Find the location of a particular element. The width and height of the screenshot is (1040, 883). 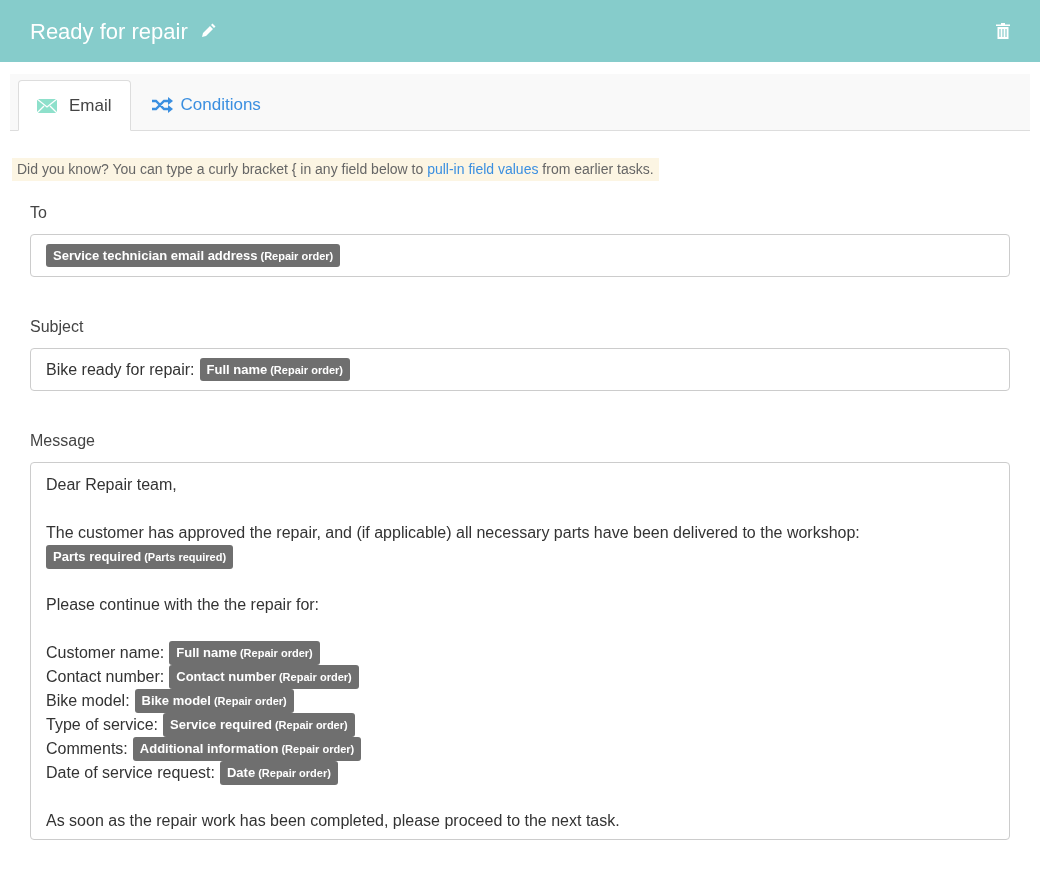

envelope-icon is located at coordinates (47, 105).